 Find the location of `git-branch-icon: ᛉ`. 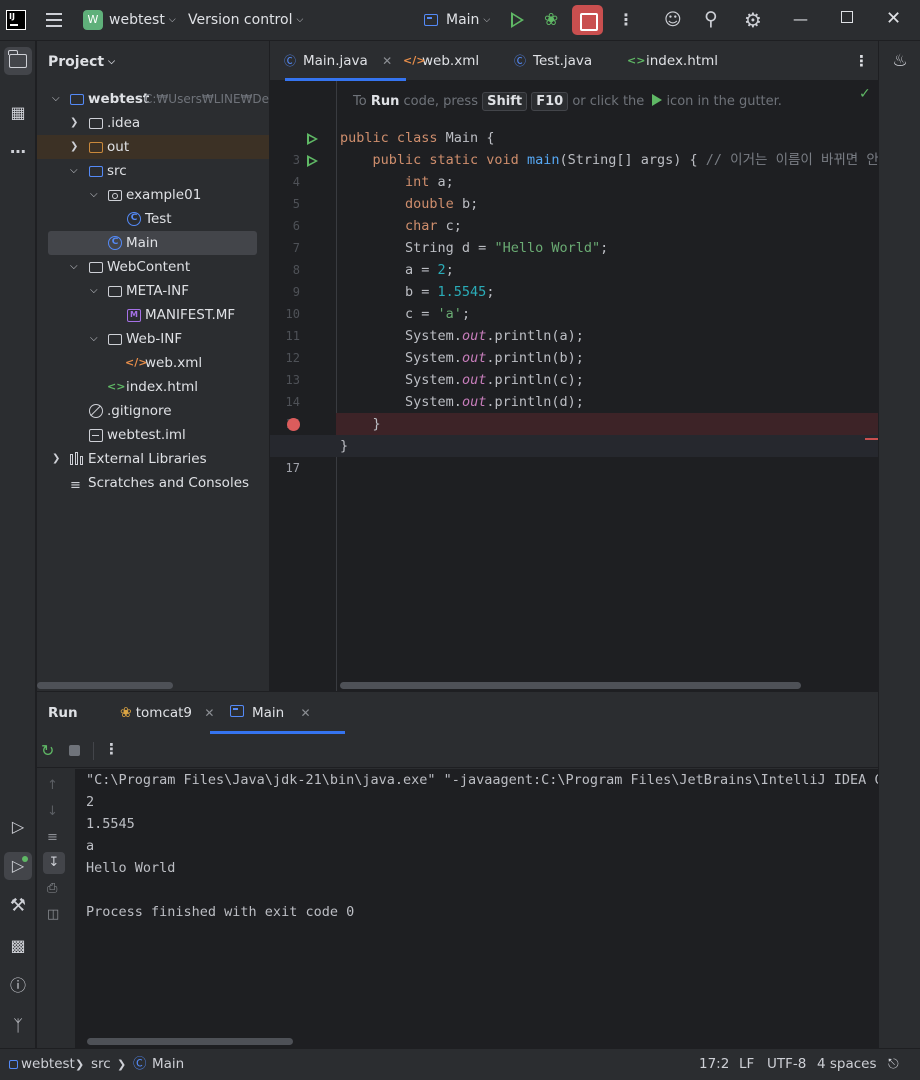

git-branch-icon: ᛉ is located at coordinates (18, 1026).